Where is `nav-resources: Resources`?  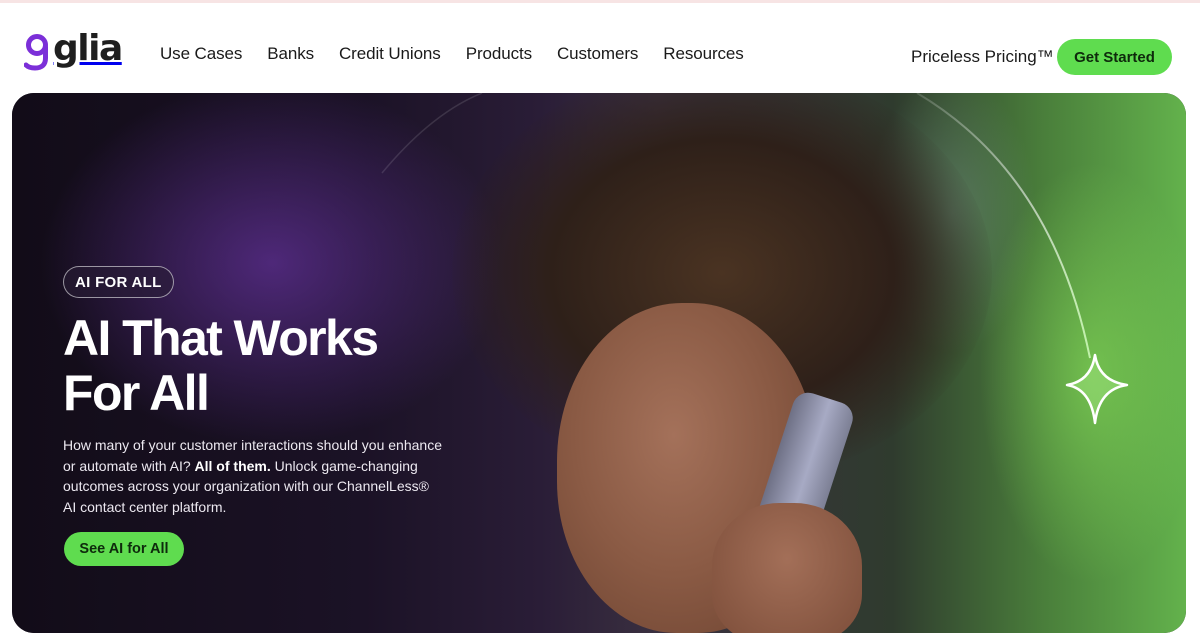
nav-resources: Resources is located at coordinates (703, 54).